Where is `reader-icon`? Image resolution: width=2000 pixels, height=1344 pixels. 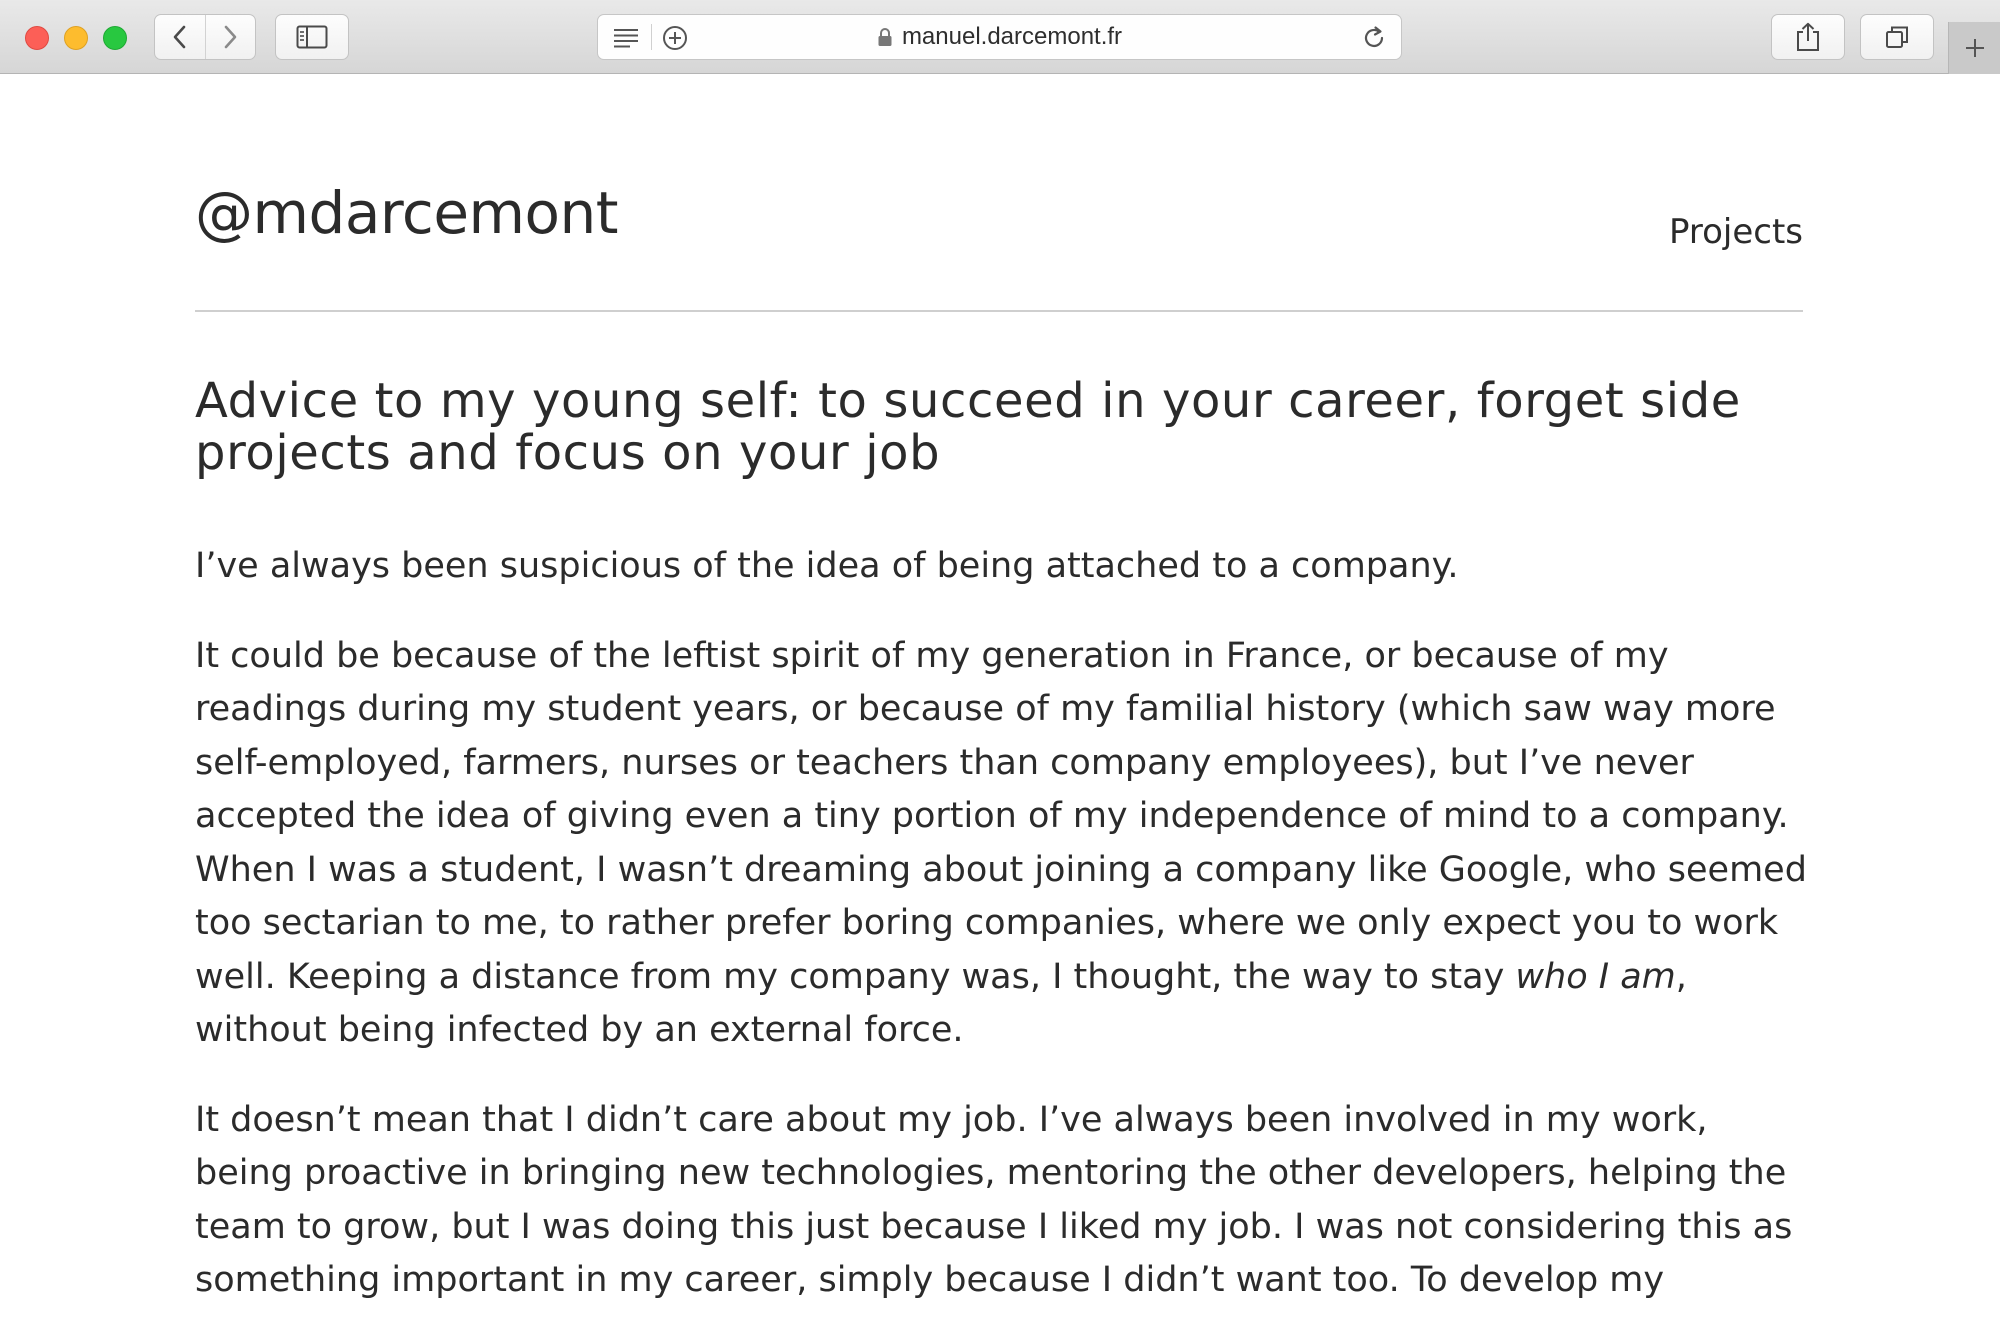
reader-icon is located at coordinates (626, 38).